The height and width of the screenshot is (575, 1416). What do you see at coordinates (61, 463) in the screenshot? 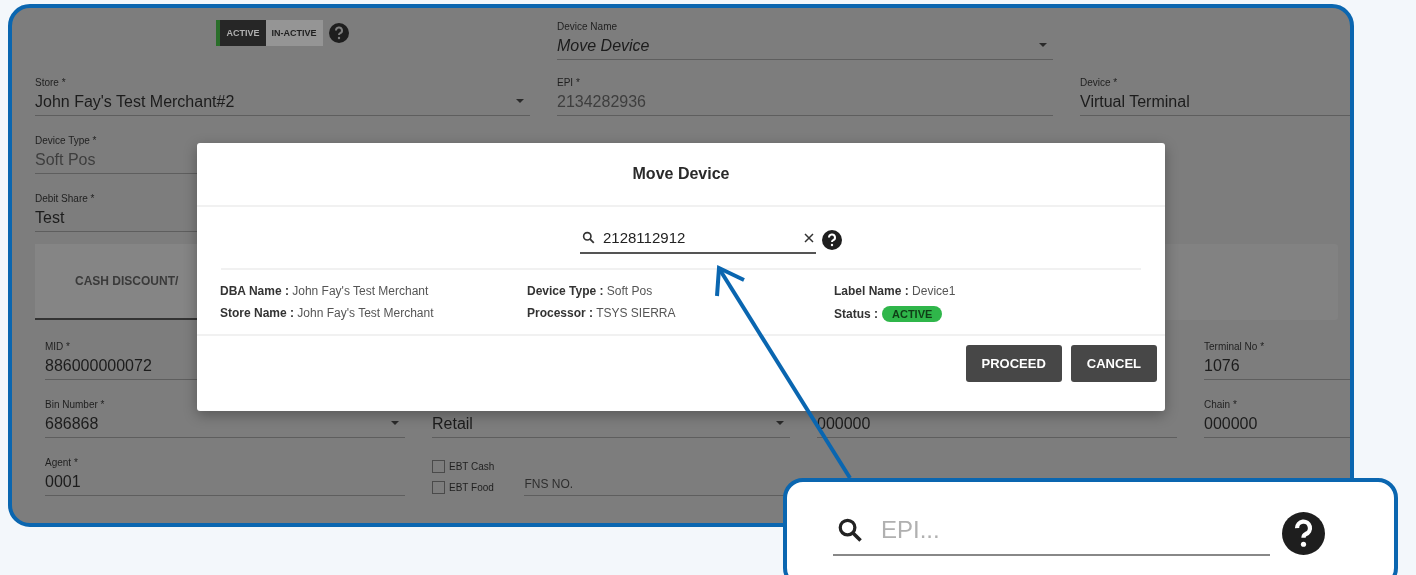
I see `field-label: Agent *` at bounding box center [61, 463].